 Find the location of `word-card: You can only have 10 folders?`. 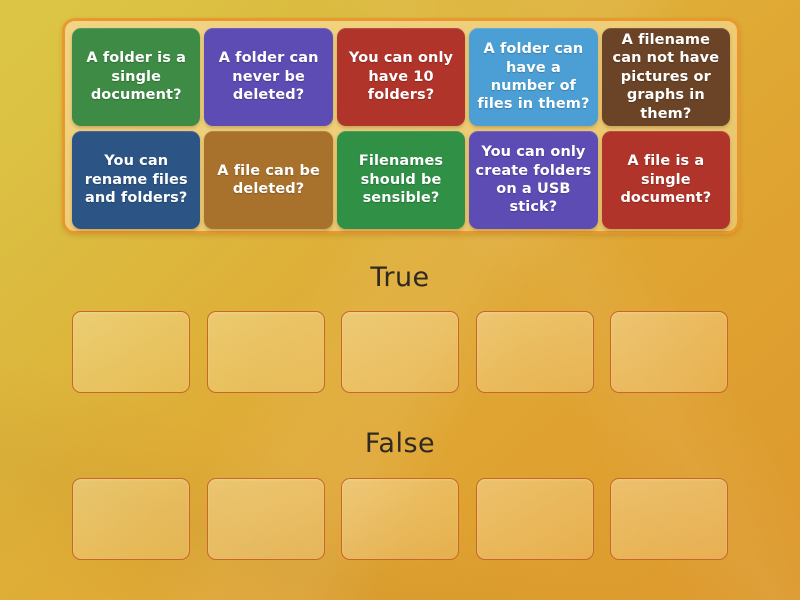

word-card: You can only have 10 folders? is located at coordinates (401, 77).